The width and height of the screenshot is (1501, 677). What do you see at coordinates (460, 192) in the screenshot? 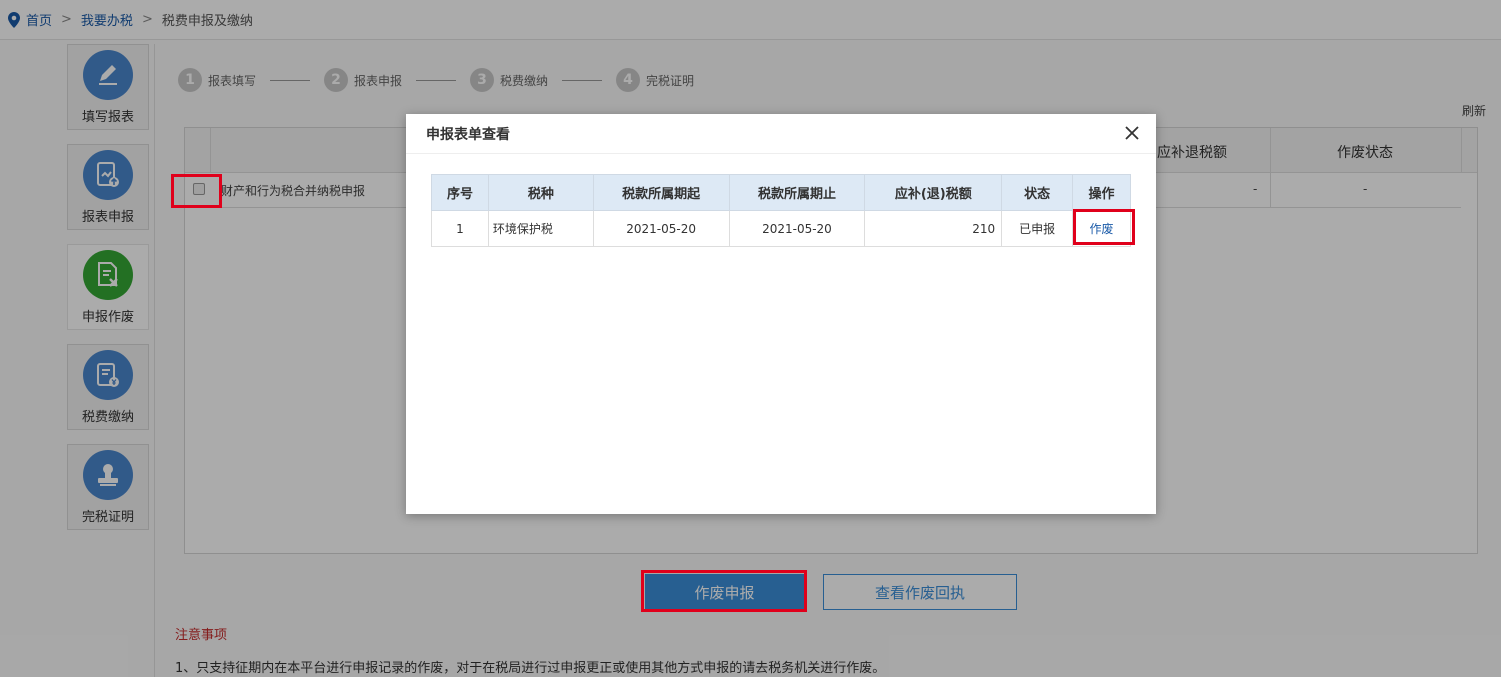
I see `column-header-seq: 序号` at bounding box center [460, 192].